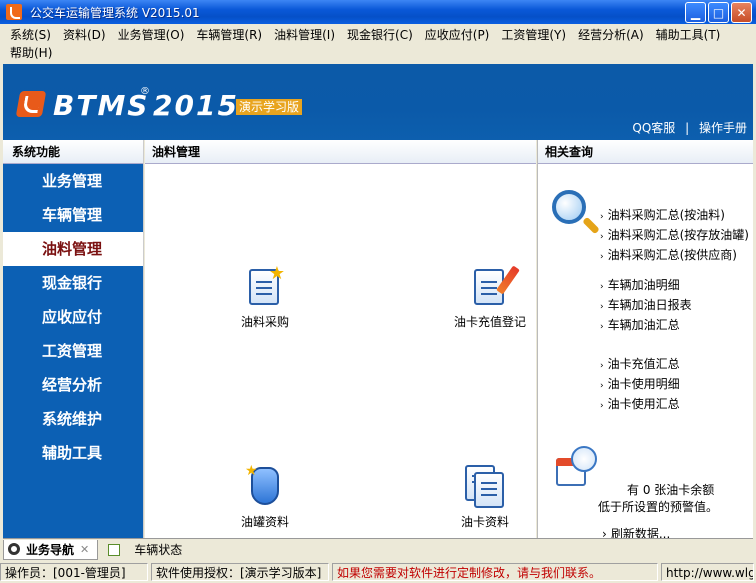 This screenshot has height=583, width=756. What do you see at coordinates (73, 249) in the screenshot?
I see `sidebar-item-fuel: 油料管理` at bounding box center [73, 249].